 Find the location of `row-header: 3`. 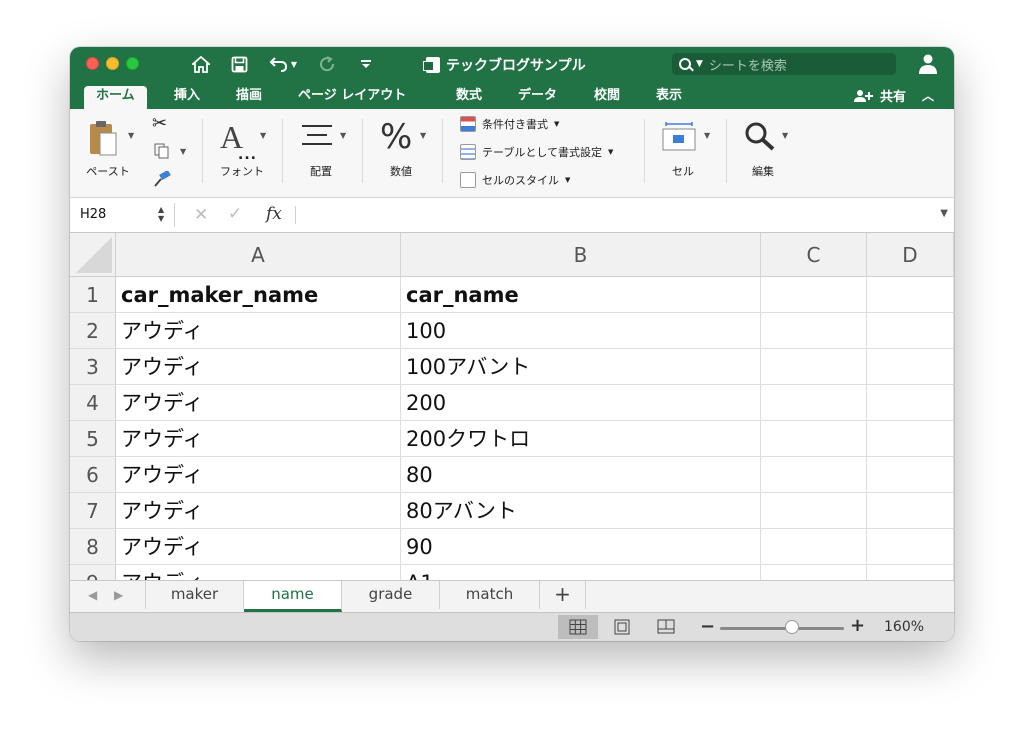

row-header: 3 is located at coordinates (93, 367).